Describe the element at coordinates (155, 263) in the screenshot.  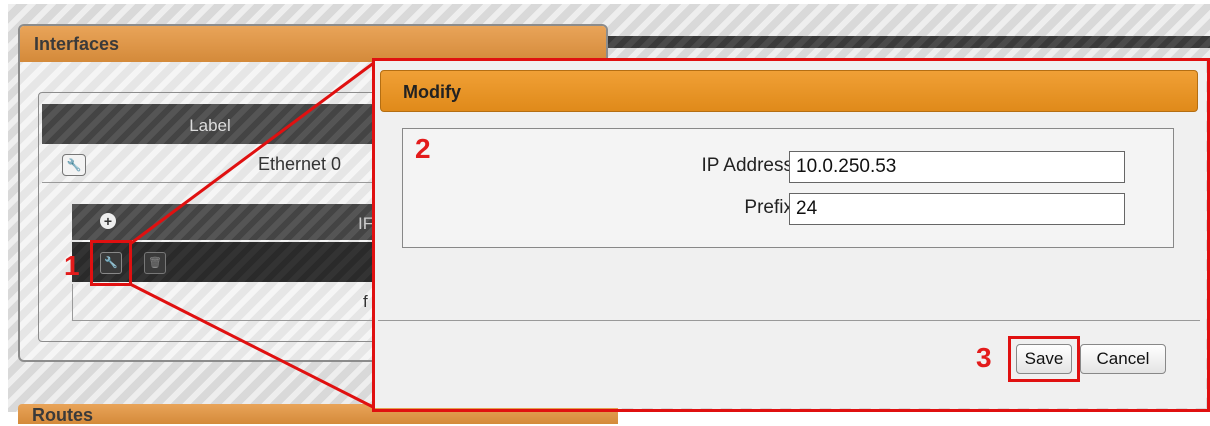
I see `trash-icon: 🗑` at that location.